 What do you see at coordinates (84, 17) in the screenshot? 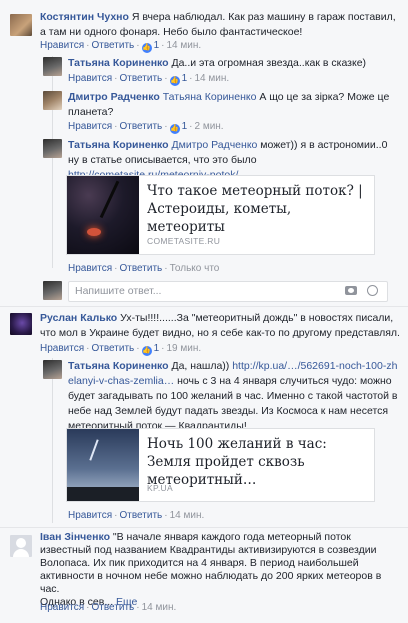
I see `comment-author: Костянтин Чухно` at bounding box center [84, 17].